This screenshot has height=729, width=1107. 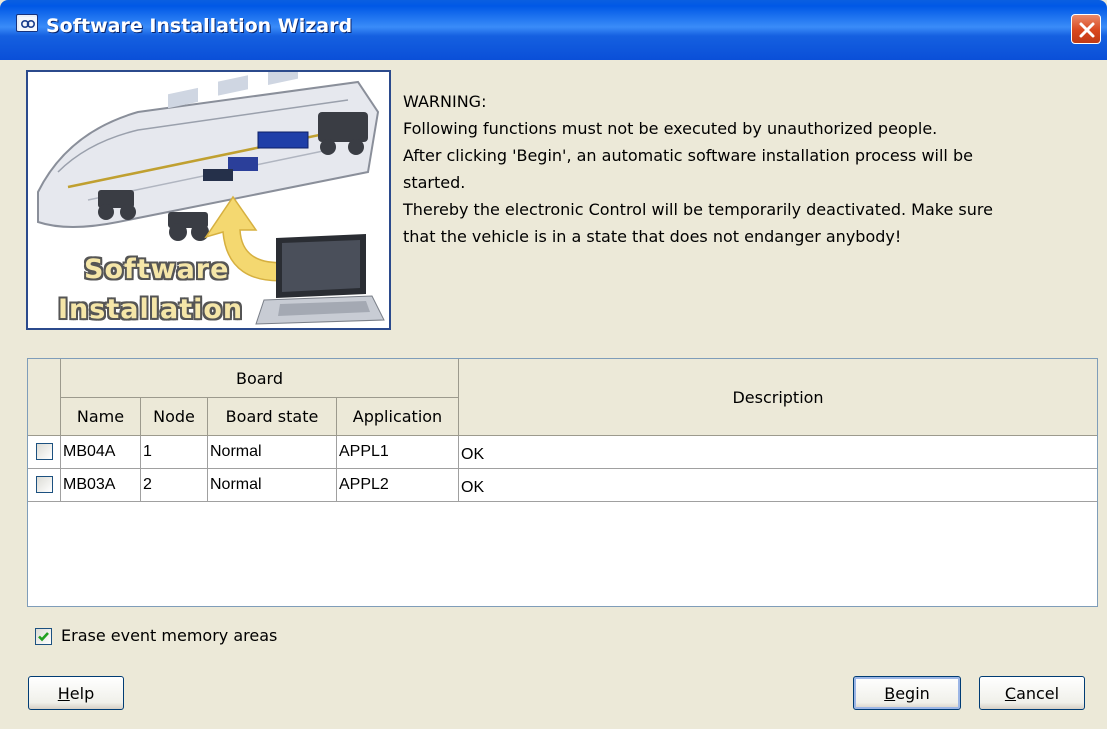 I want to click on help-button: Help, so click(x=76, y=693).